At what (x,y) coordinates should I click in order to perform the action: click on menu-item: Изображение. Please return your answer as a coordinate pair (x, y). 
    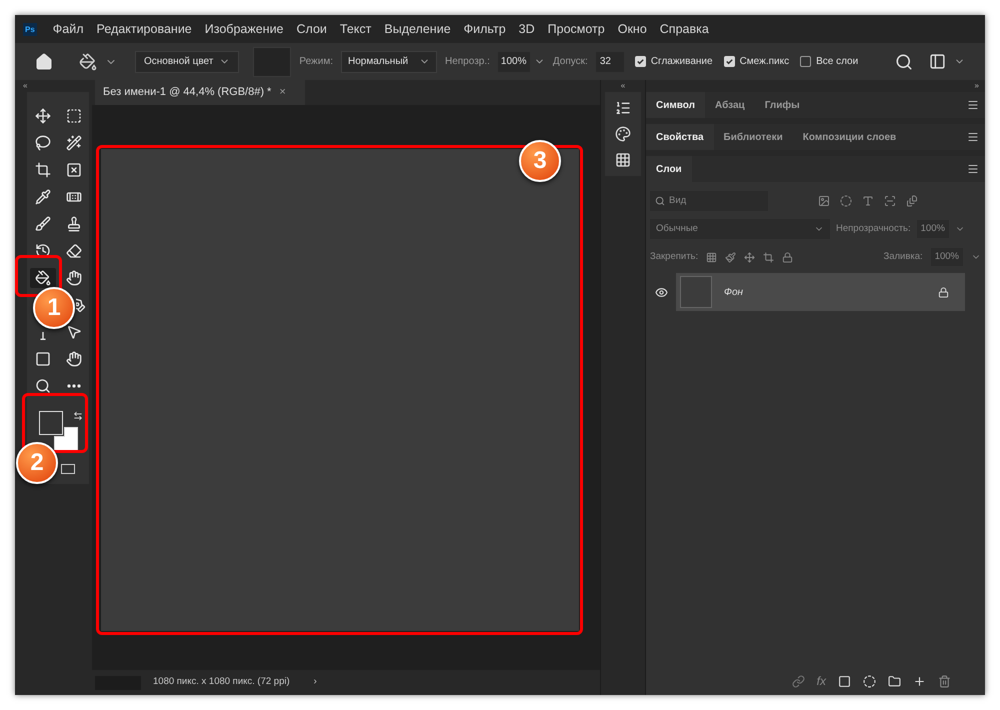
    Looking at the image, I should click on (244, 29).